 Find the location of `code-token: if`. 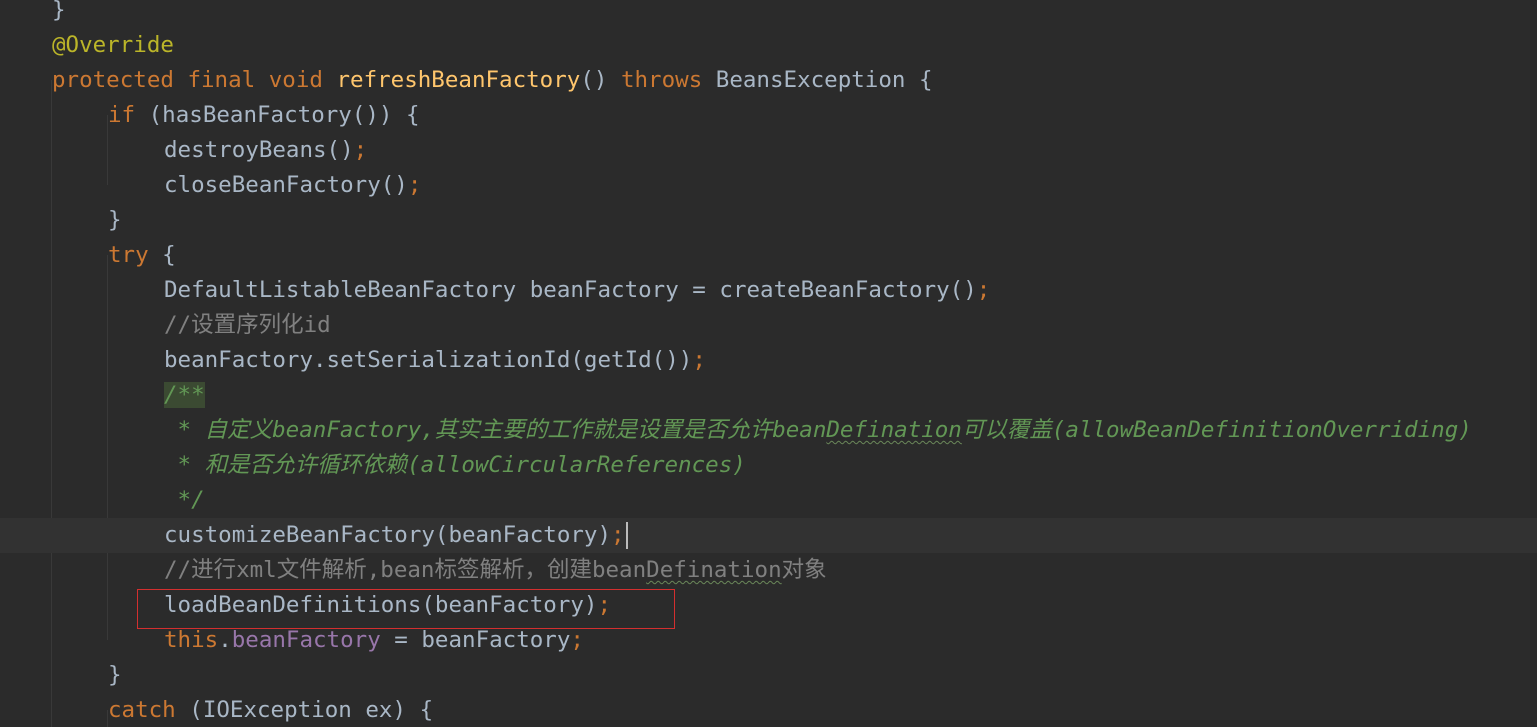

code-token: if is located at coordinates (122, 115).